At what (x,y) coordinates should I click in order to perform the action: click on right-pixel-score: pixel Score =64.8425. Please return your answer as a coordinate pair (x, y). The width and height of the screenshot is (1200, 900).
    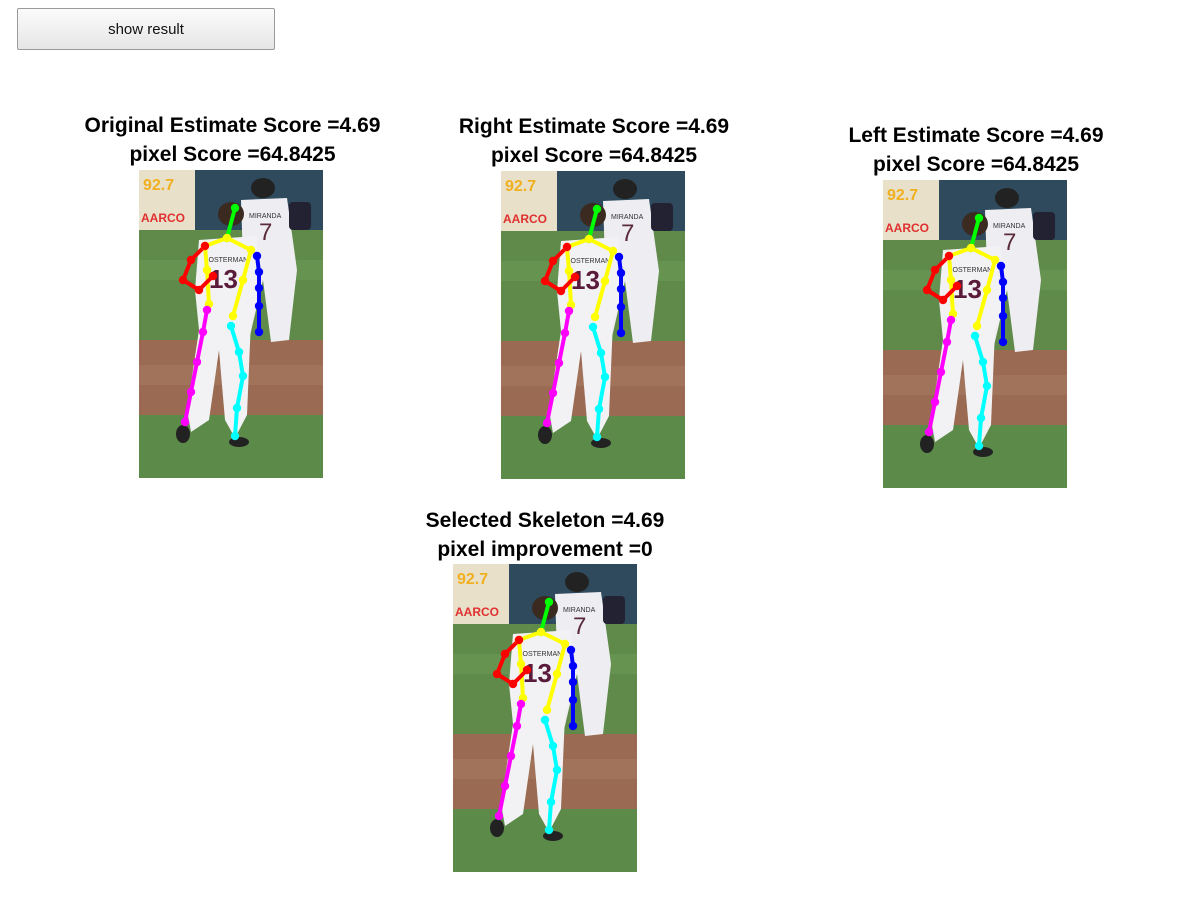
    Looking at the image, I should click on (594, 155).